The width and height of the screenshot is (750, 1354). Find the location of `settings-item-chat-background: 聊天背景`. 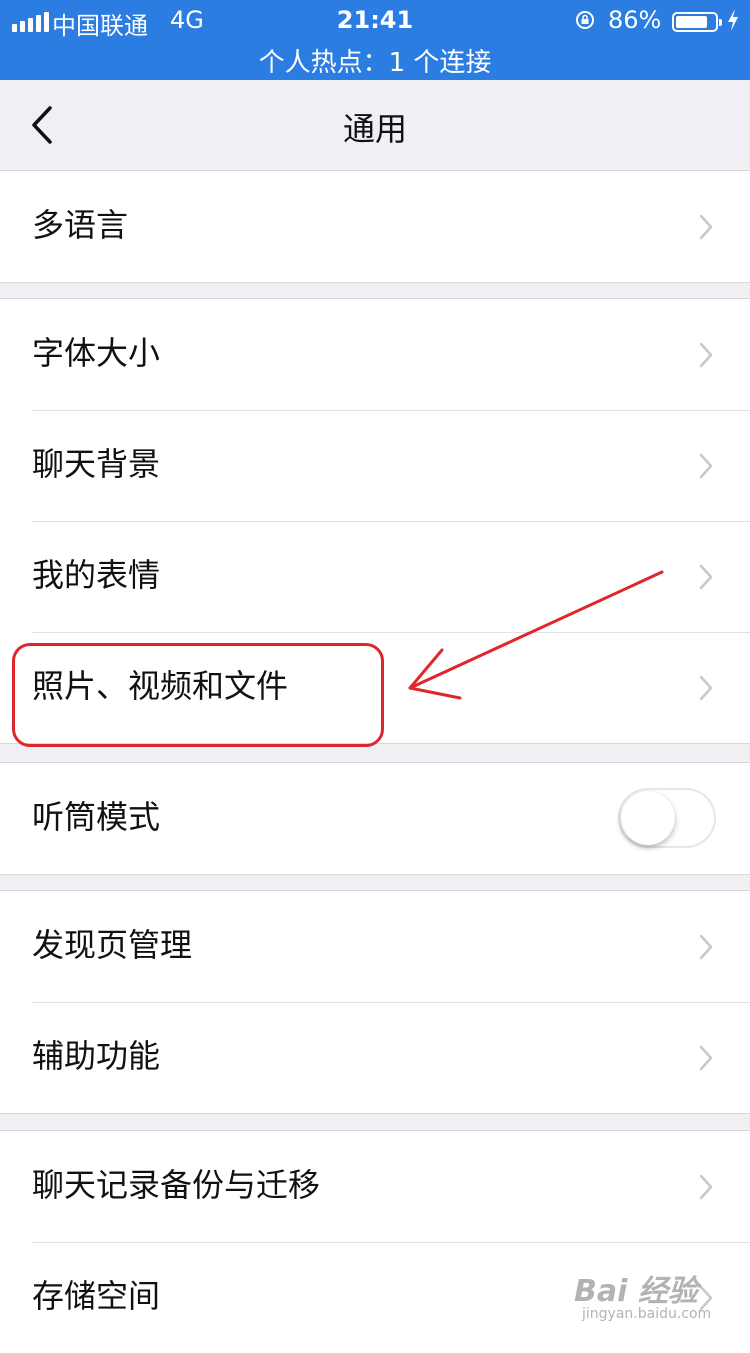

settings-item-chat-background: 聊天背景 is located at coordinates (375, 465).